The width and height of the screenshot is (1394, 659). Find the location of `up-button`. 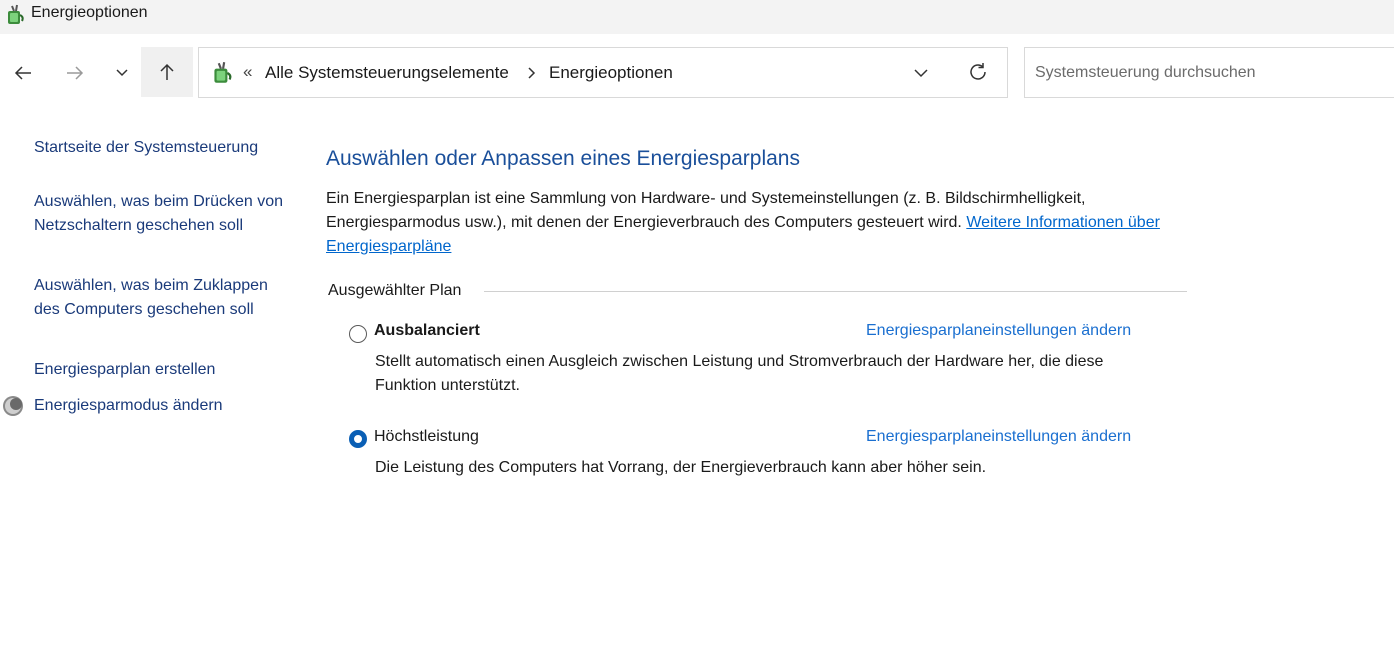

up-button is located at coordinates (167, 72).